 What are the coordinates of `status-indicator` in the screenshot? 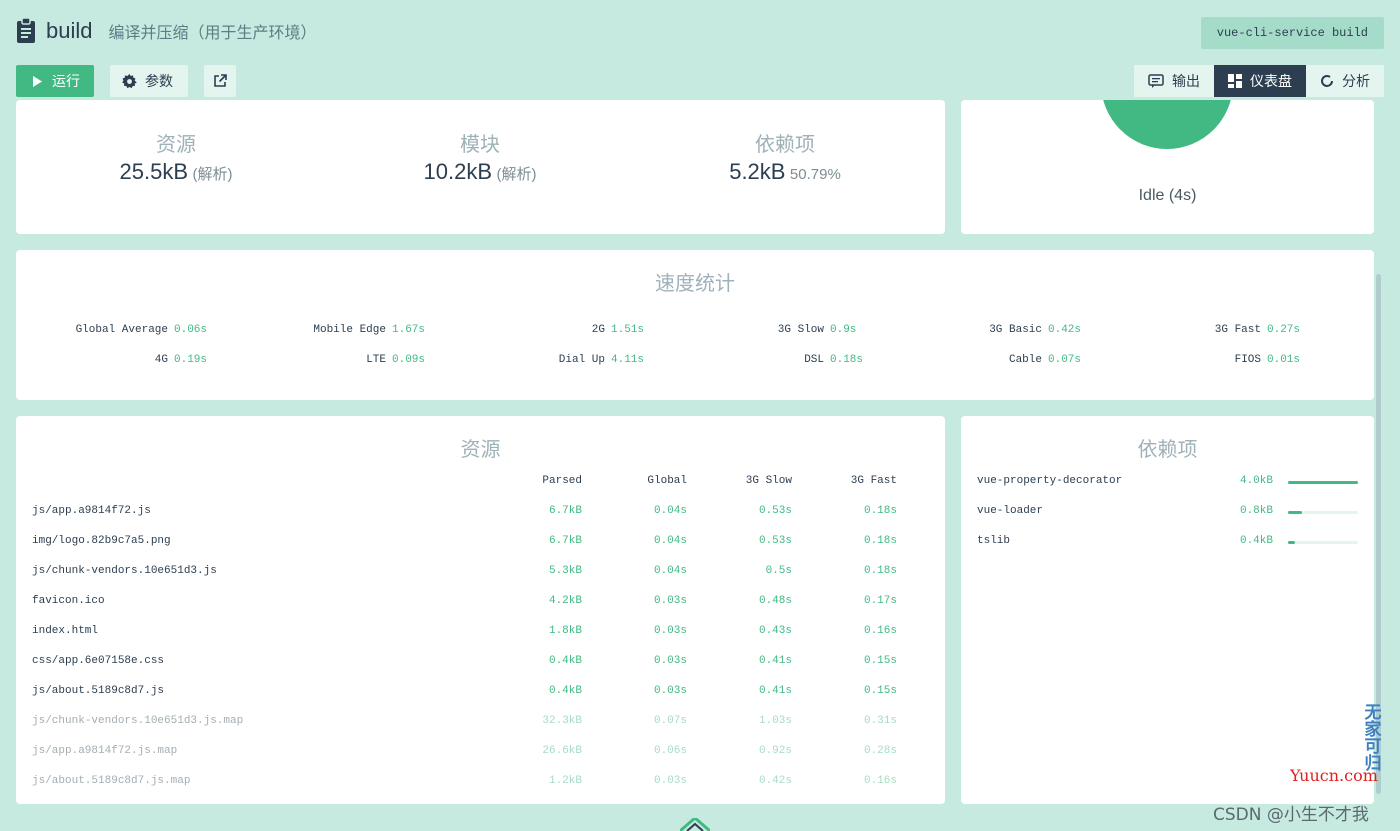 It's located at (1167, 124).